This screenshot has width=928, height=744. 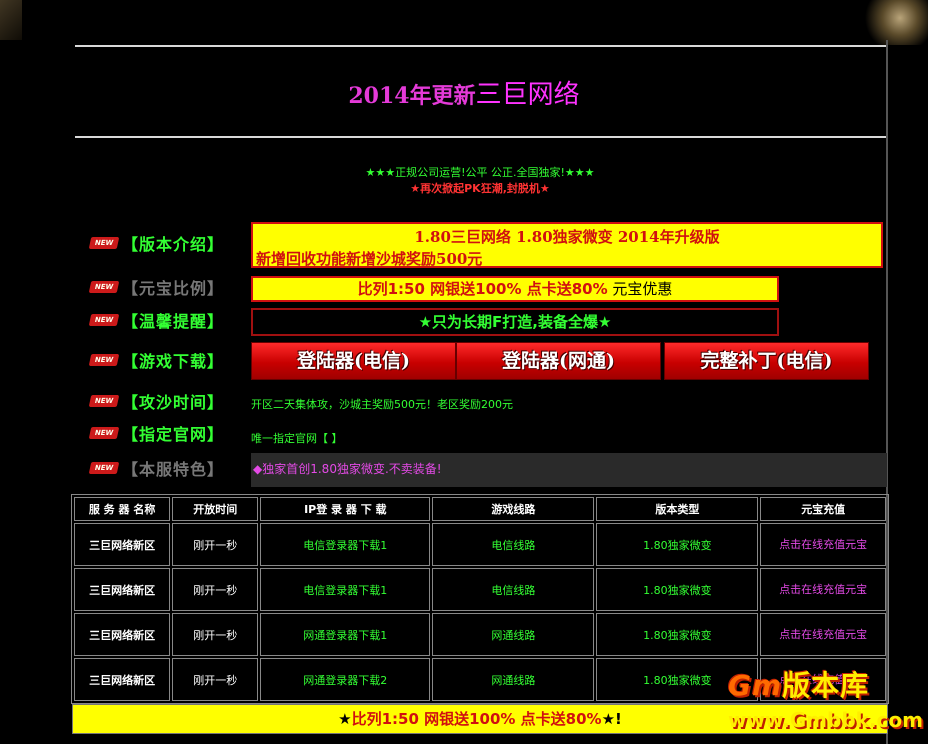 What do you see at coordinates (173, 288) in the screenshot?
I see `label-text: 【元宝比例】` at bounding box center [173, 288].